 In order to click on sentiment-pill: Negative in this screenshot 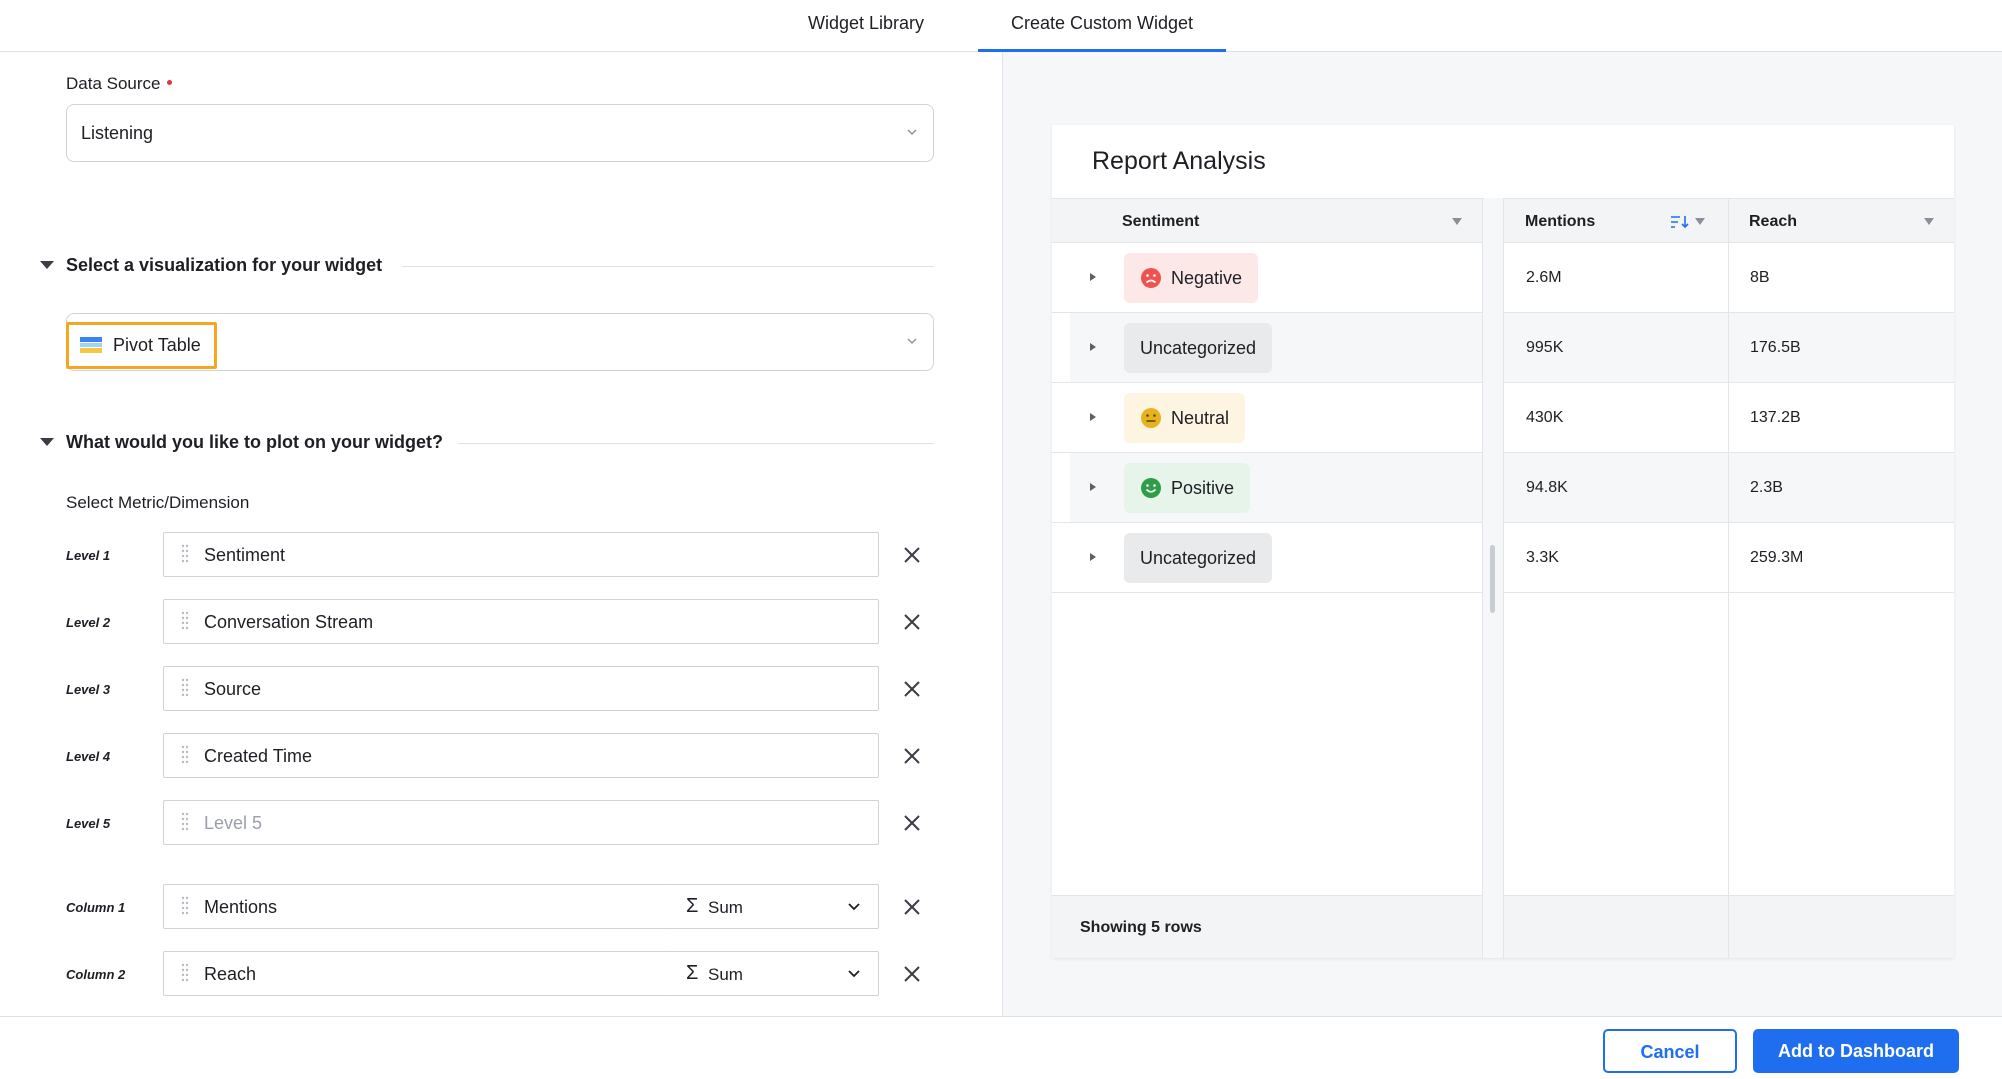, I will do `click(1191, 278)`.